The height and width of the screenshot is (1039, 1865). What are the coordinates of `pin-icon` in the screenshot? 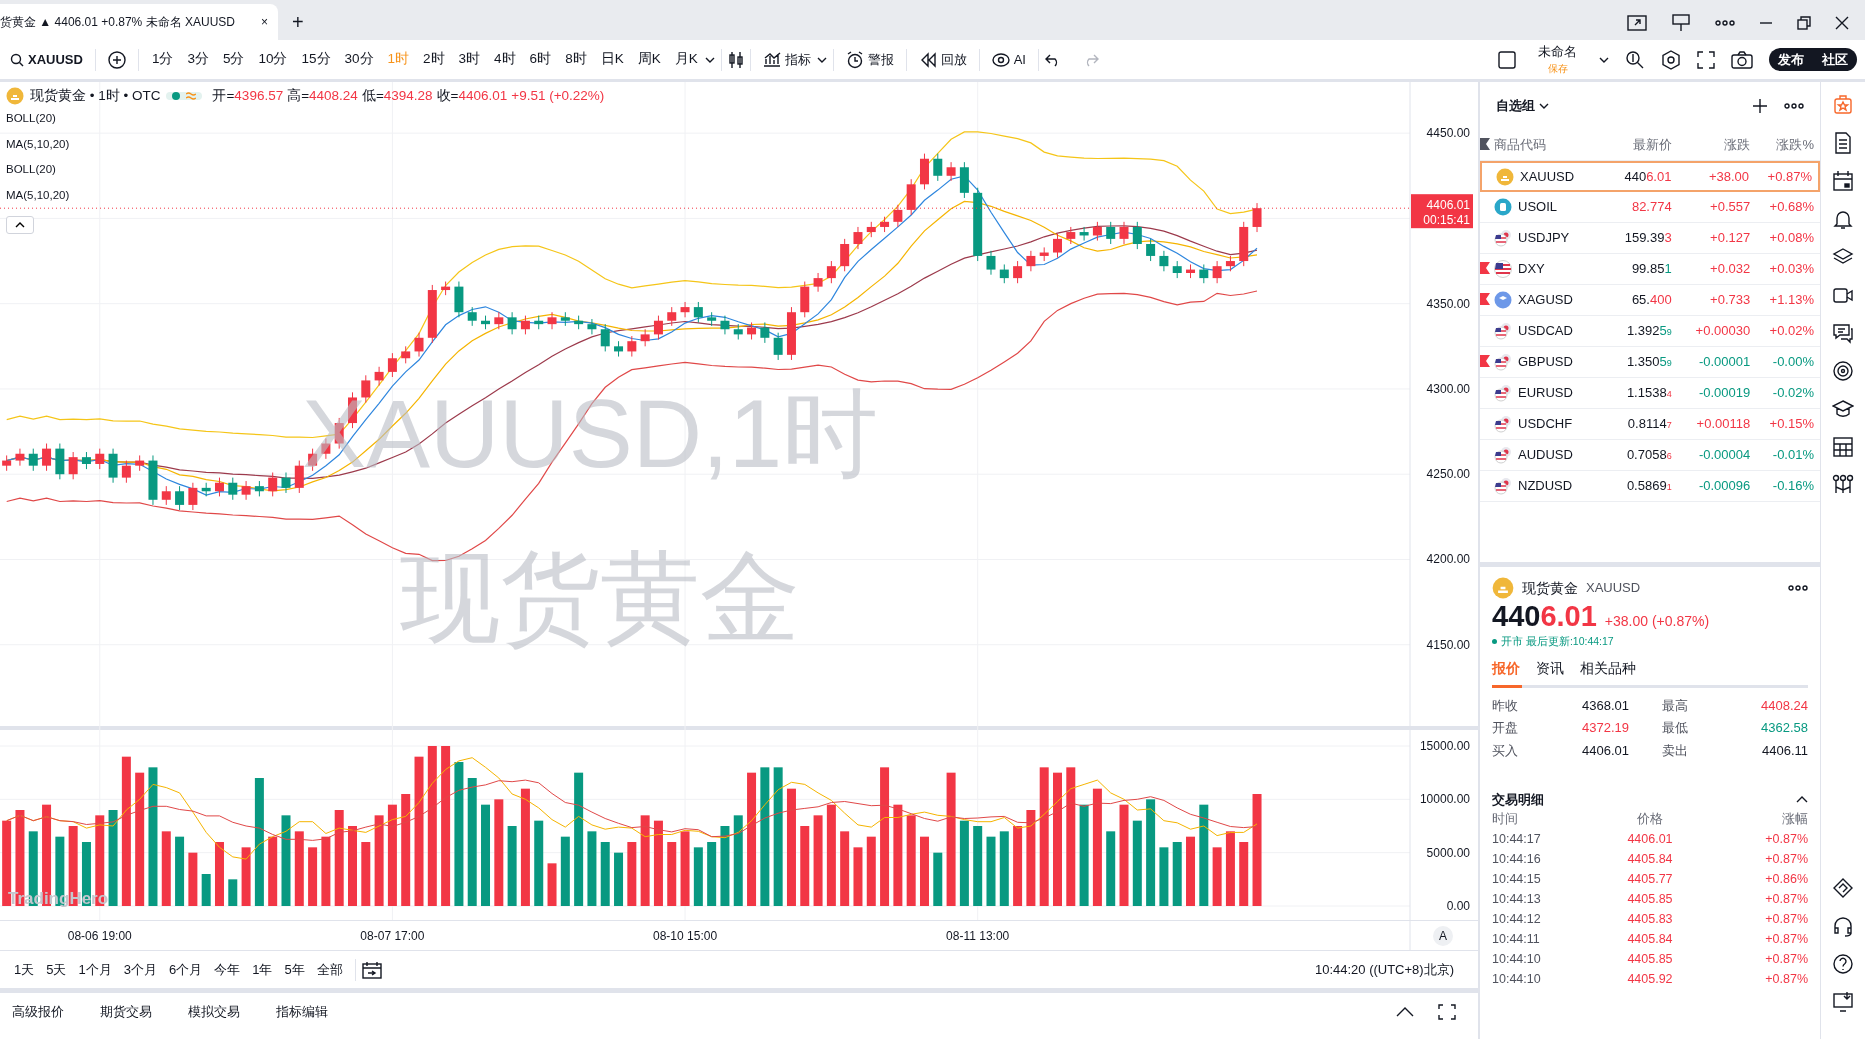 It's located at (1681, 23).